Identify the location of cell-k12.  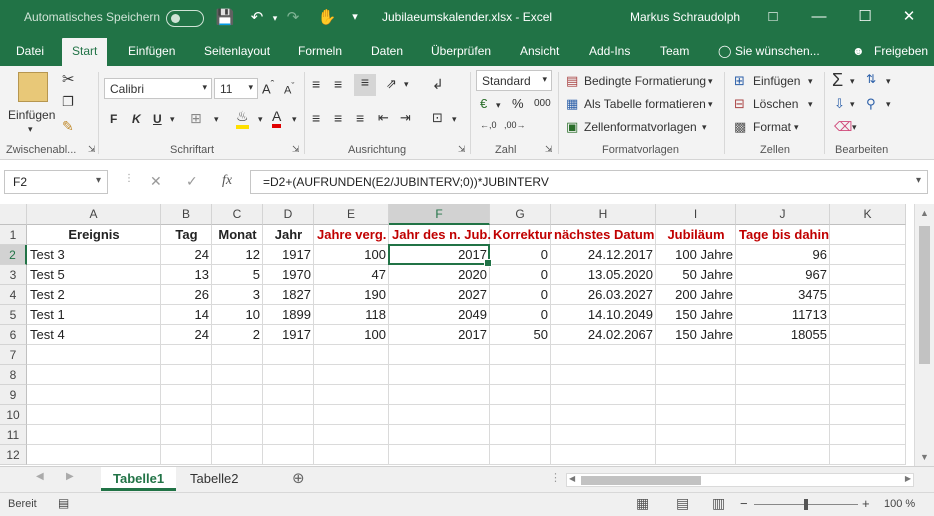
(868, 455).